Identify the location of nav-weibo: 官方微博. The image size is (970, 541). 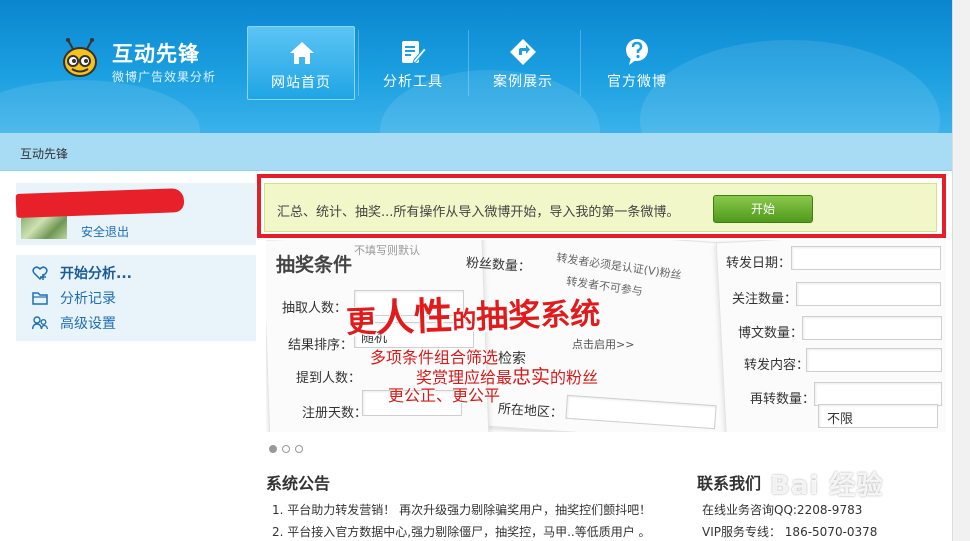
(637, 63).